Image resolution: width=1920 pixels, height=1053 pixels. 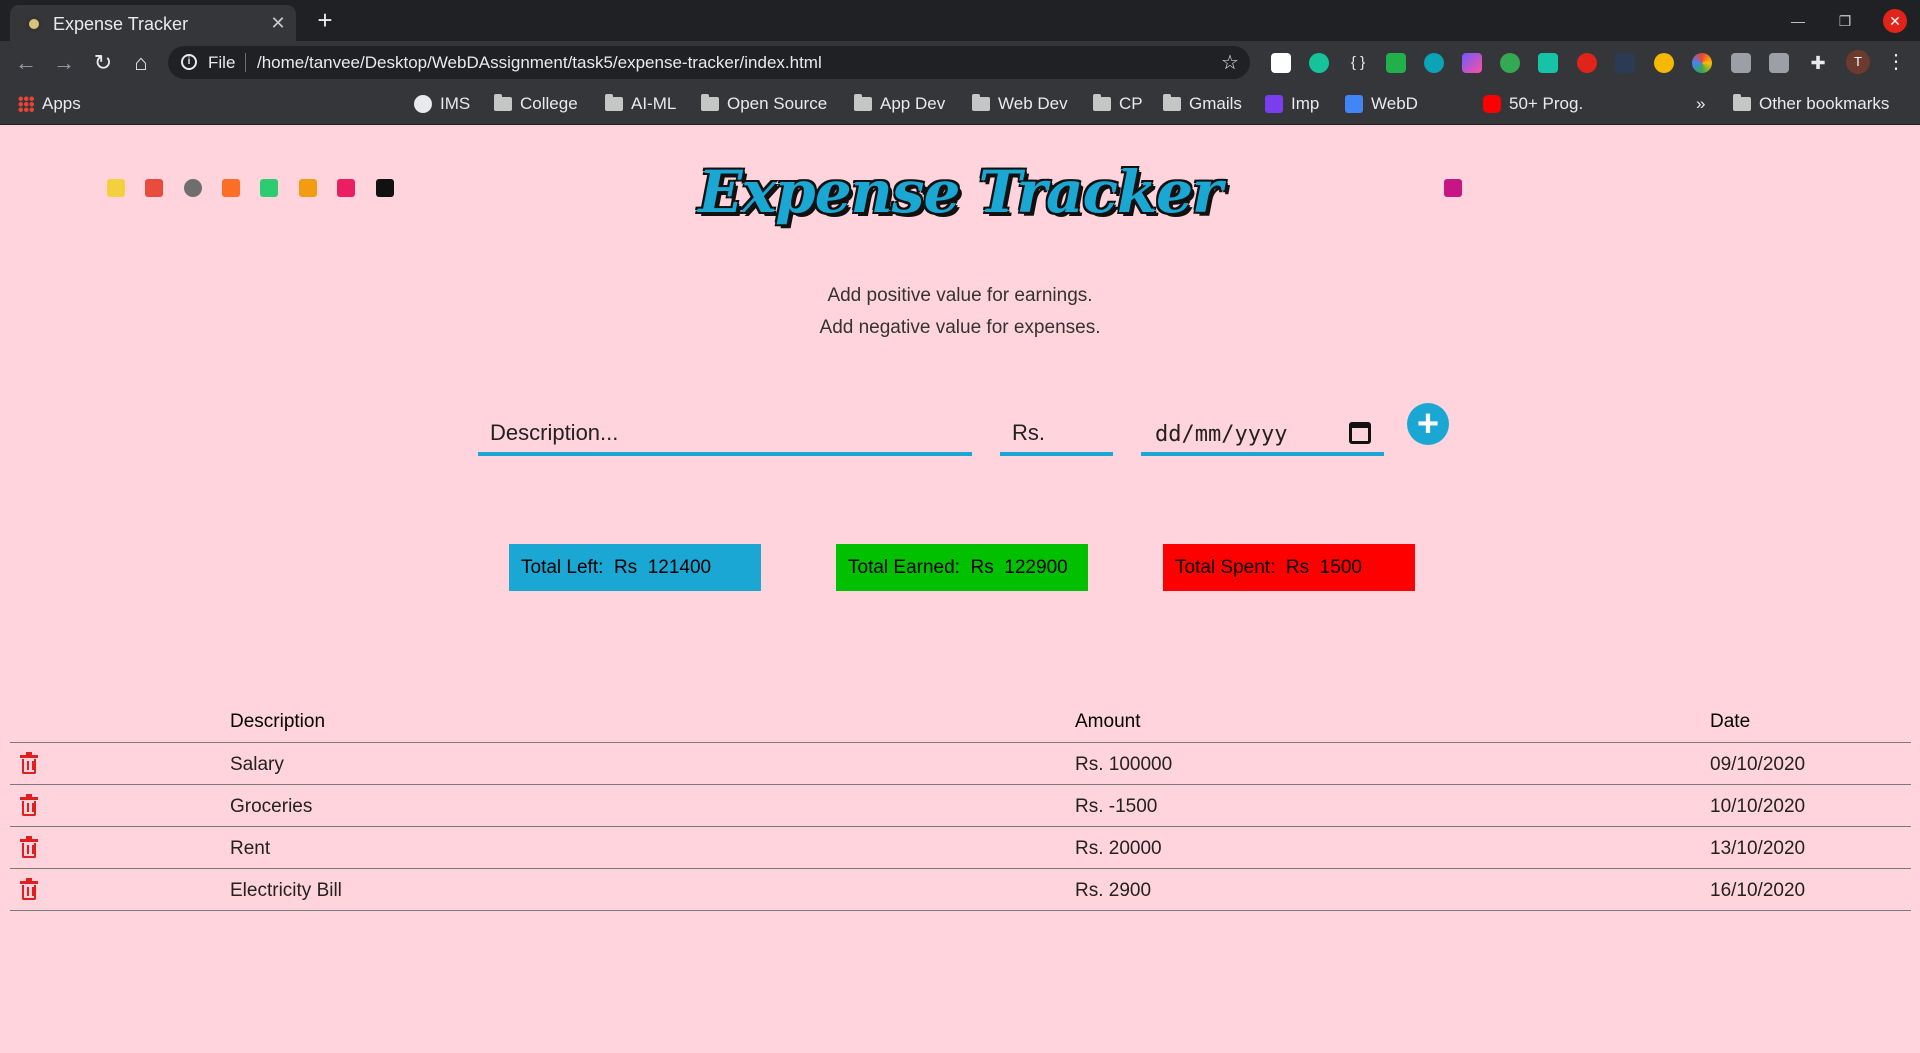 I want to click on bookmark-ims: IMS, so click(x=442, y=104).